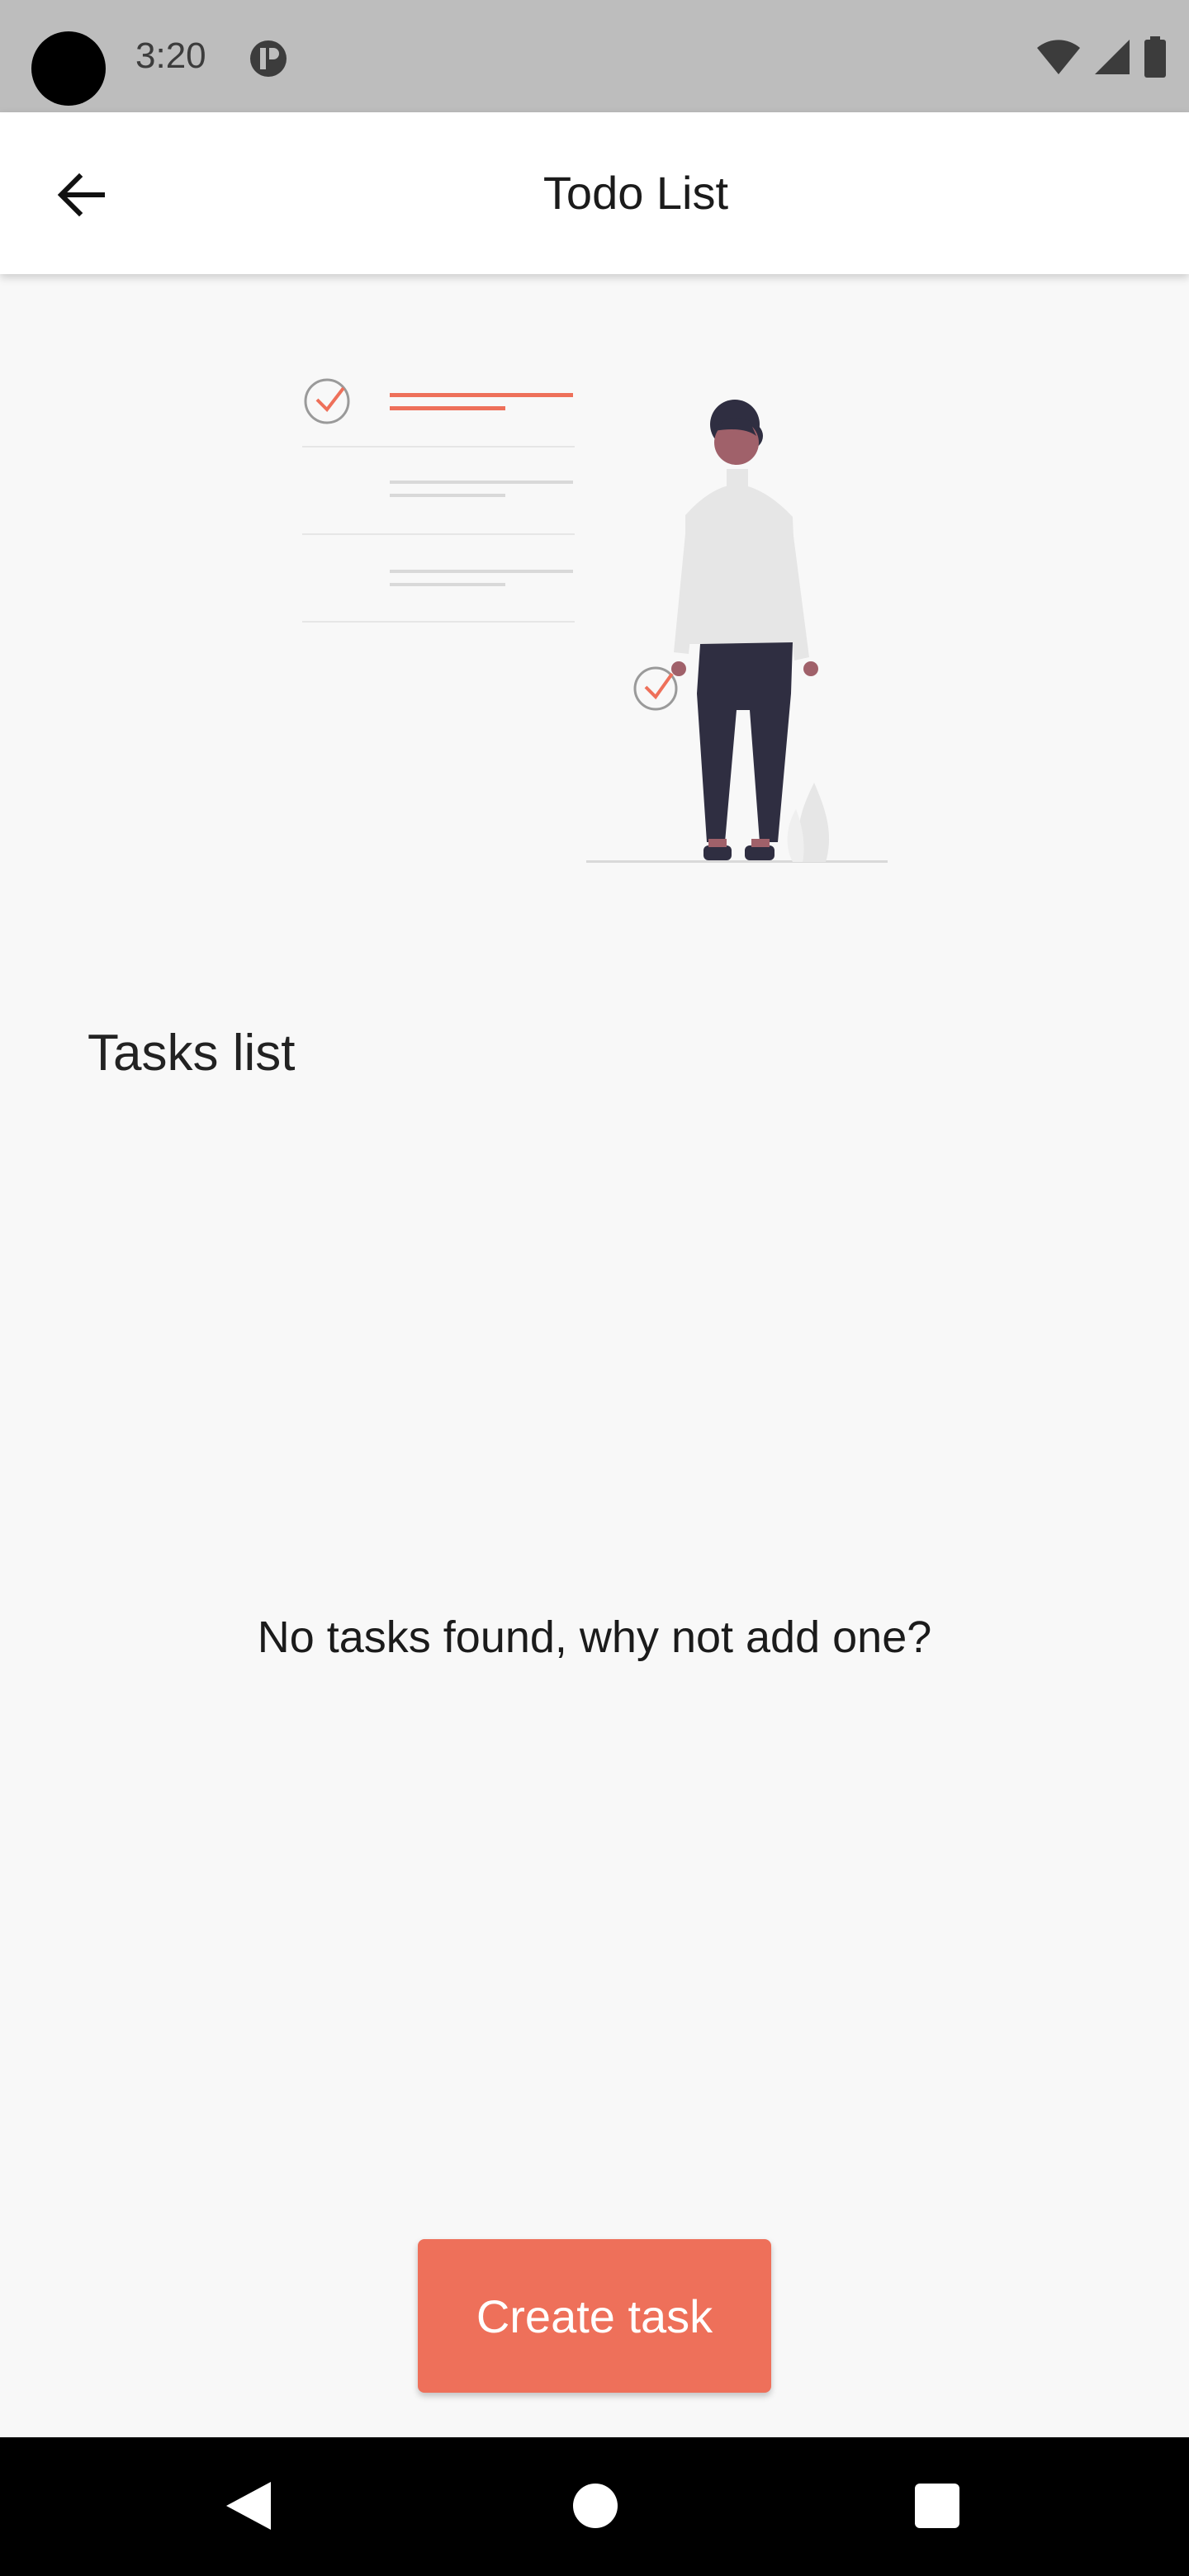 Image resolution: width=1189 pixels, height=2576 pixels. What do you see at coordinates (268, 58) in the screenshot?
I see `app-notification-icon` at bounding box center [268, 58].